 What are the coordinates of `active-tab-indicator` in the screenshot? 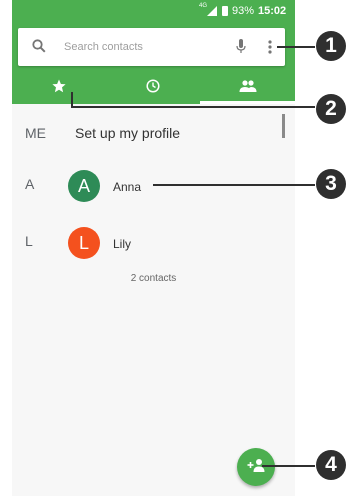 It's located at (247, 102).